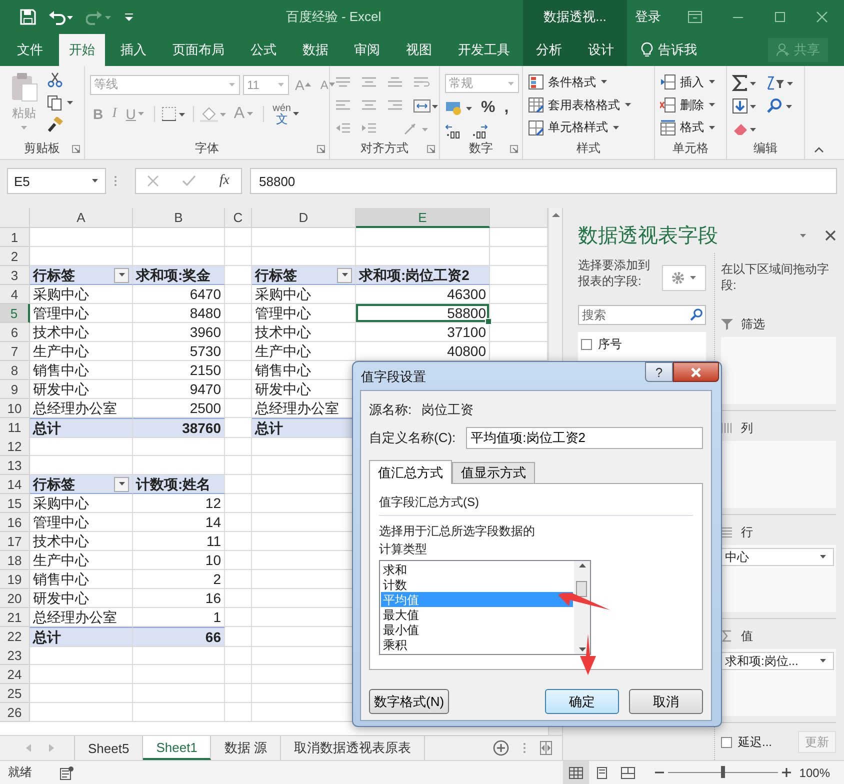  What do you see at coordinates (15, 617) in the screenshot?
I see `row-header: 21` at bounding box center [15, 617].